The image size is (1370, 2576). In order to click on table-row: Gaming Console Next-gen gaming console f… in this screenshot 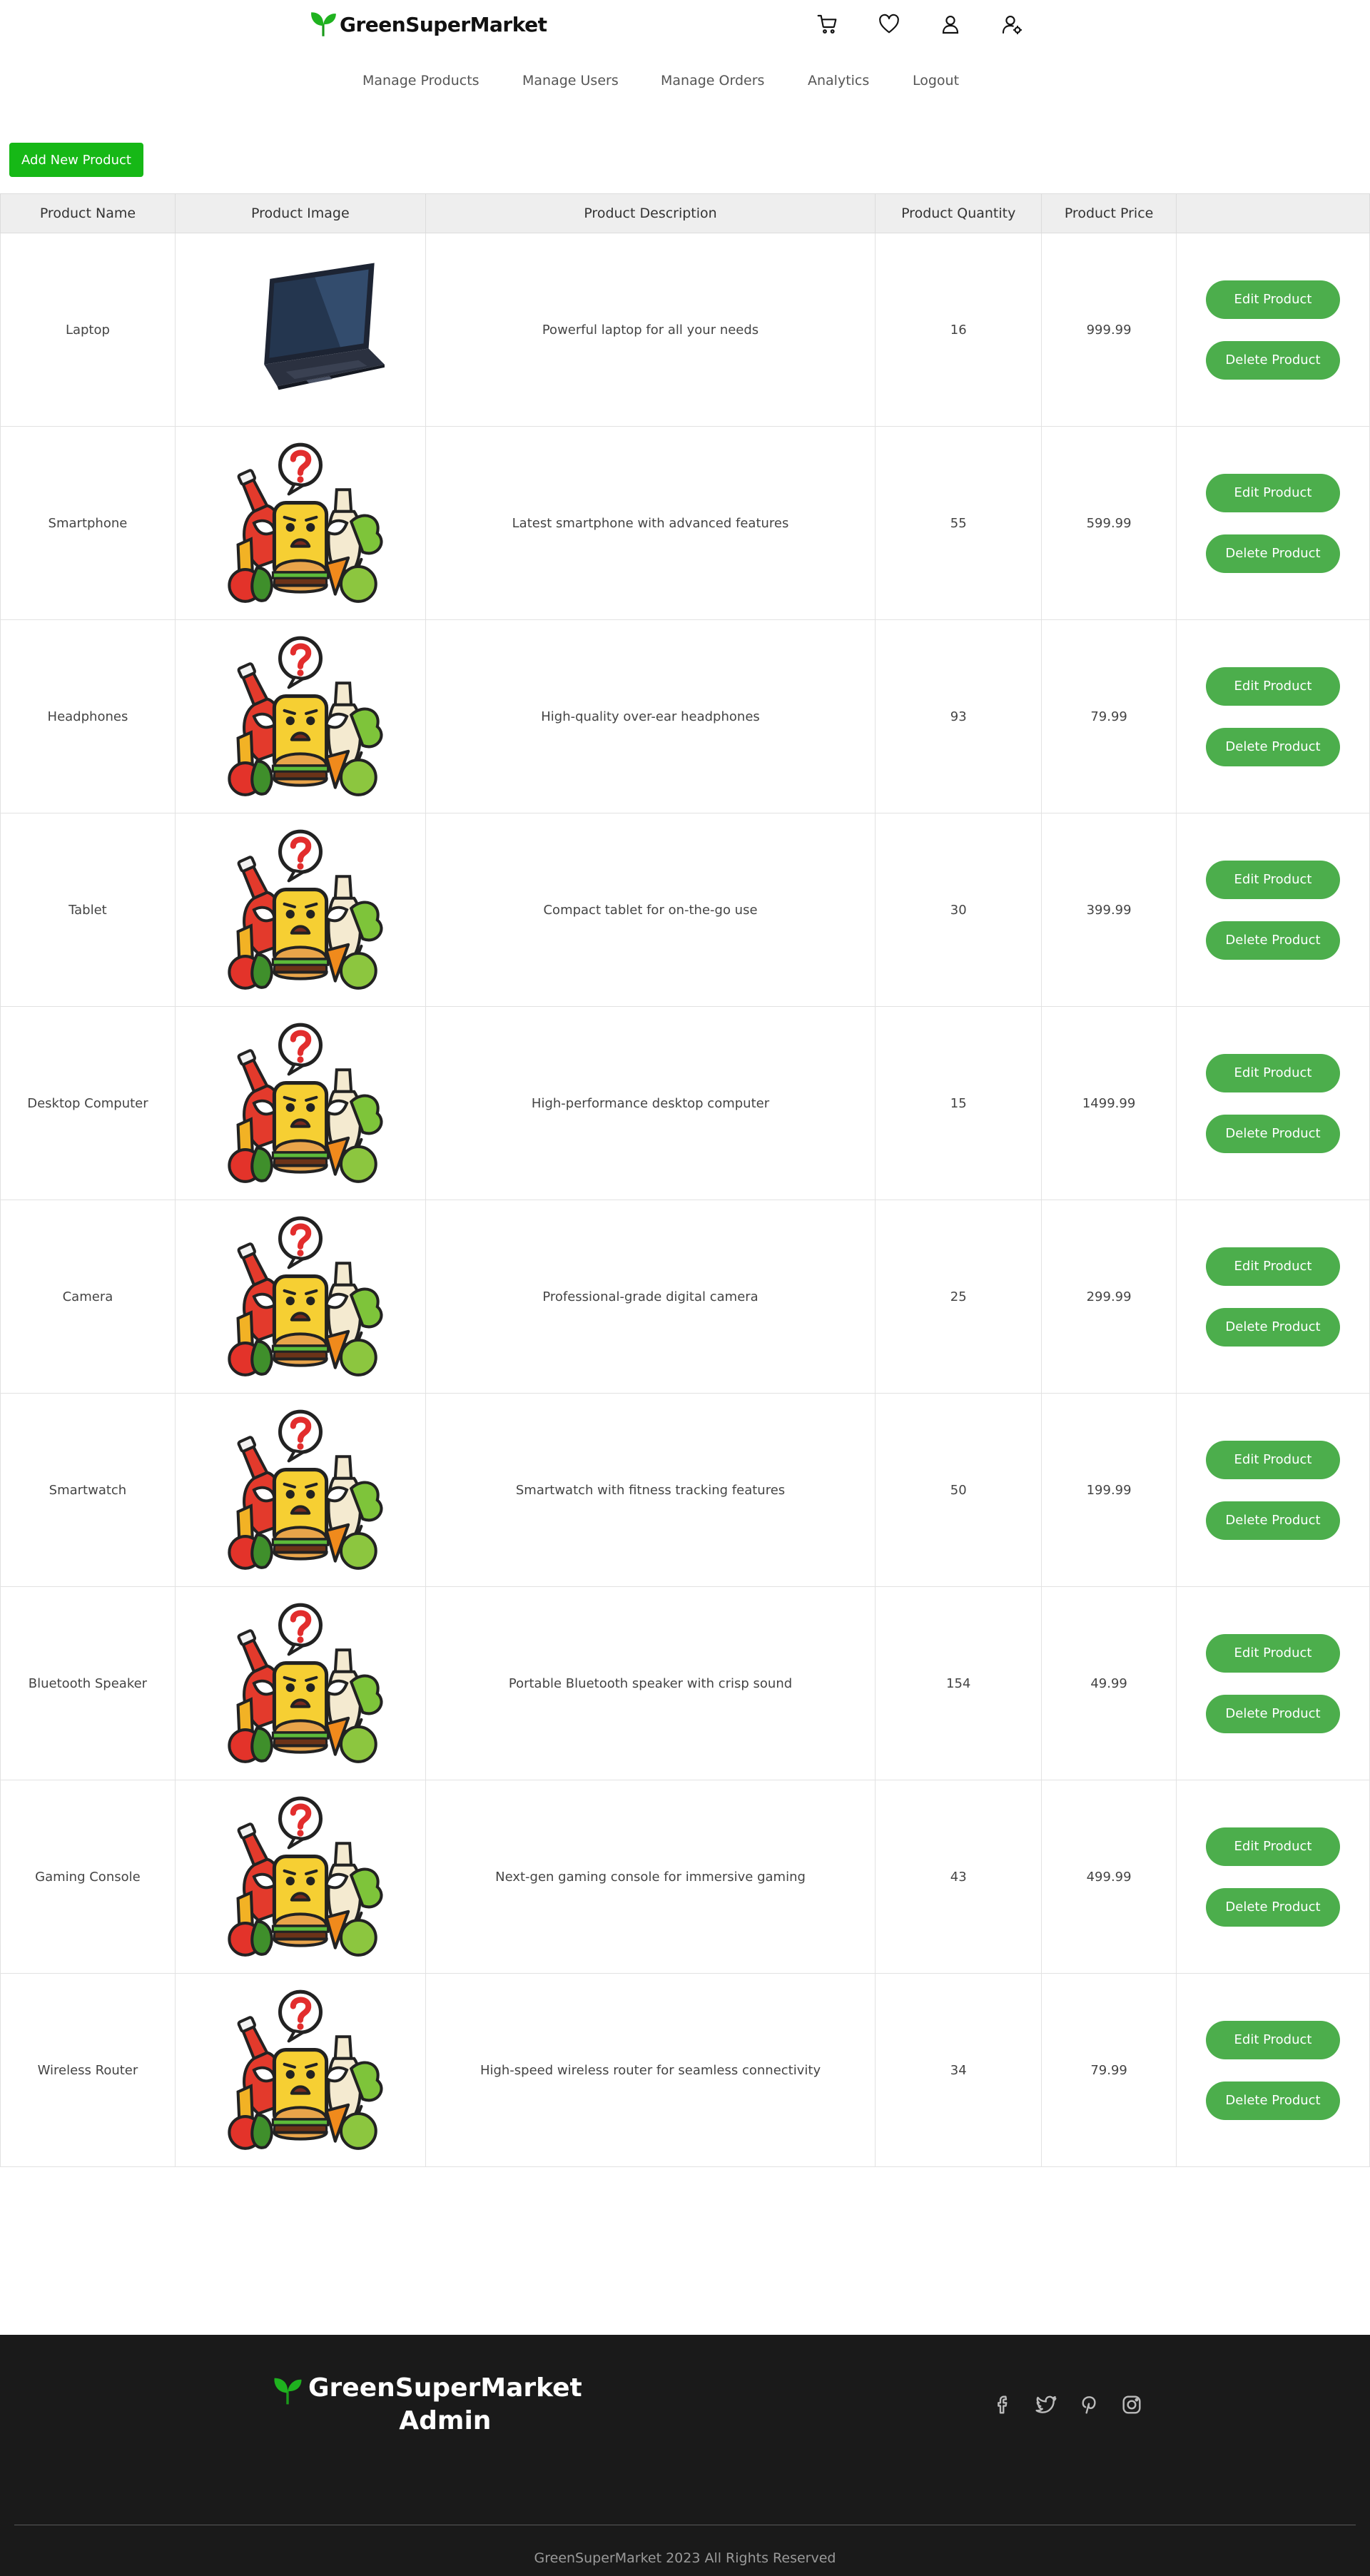, I will do `click(685, 1877)`.